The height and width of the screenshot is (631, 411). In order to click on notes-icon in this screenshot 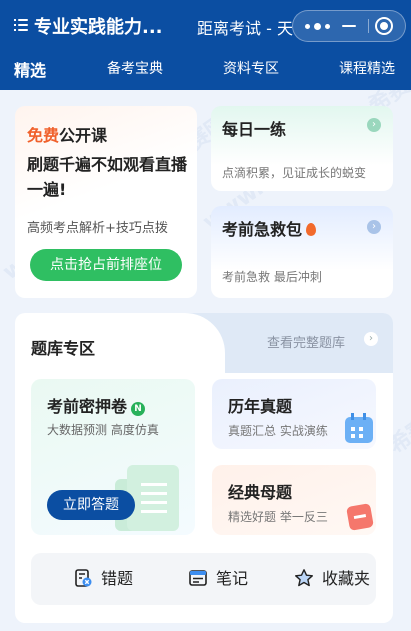, I will do `click(198, 578)`.